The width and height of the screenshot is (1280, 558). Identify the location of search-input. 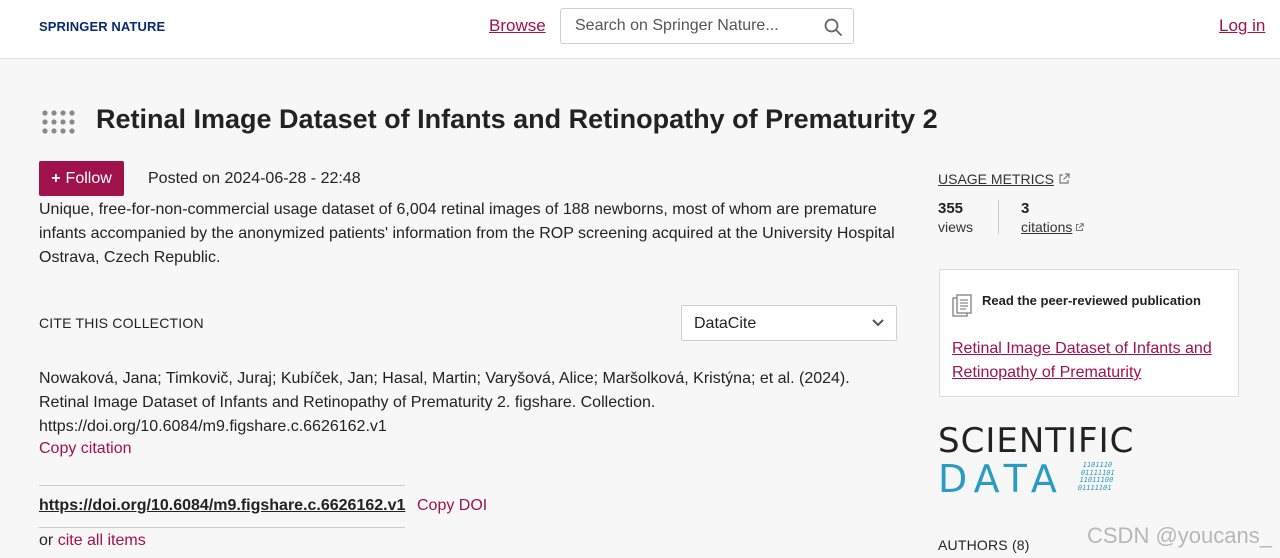
(690, 26).